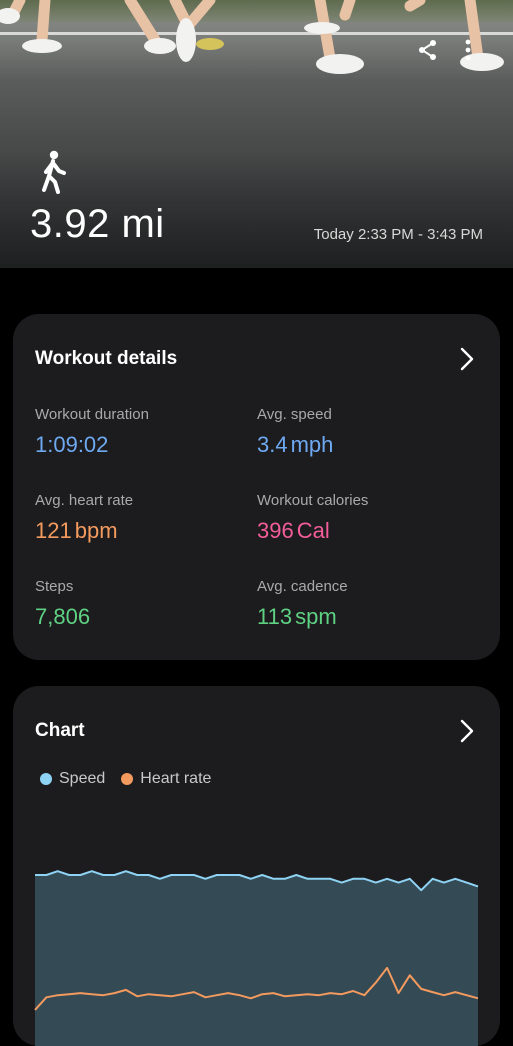 The height and width of the screenshot is (1046, 513). Describe the element at coordinates (92, 414) in the screenshot. I see `metric-label: Workout duration` at that location.